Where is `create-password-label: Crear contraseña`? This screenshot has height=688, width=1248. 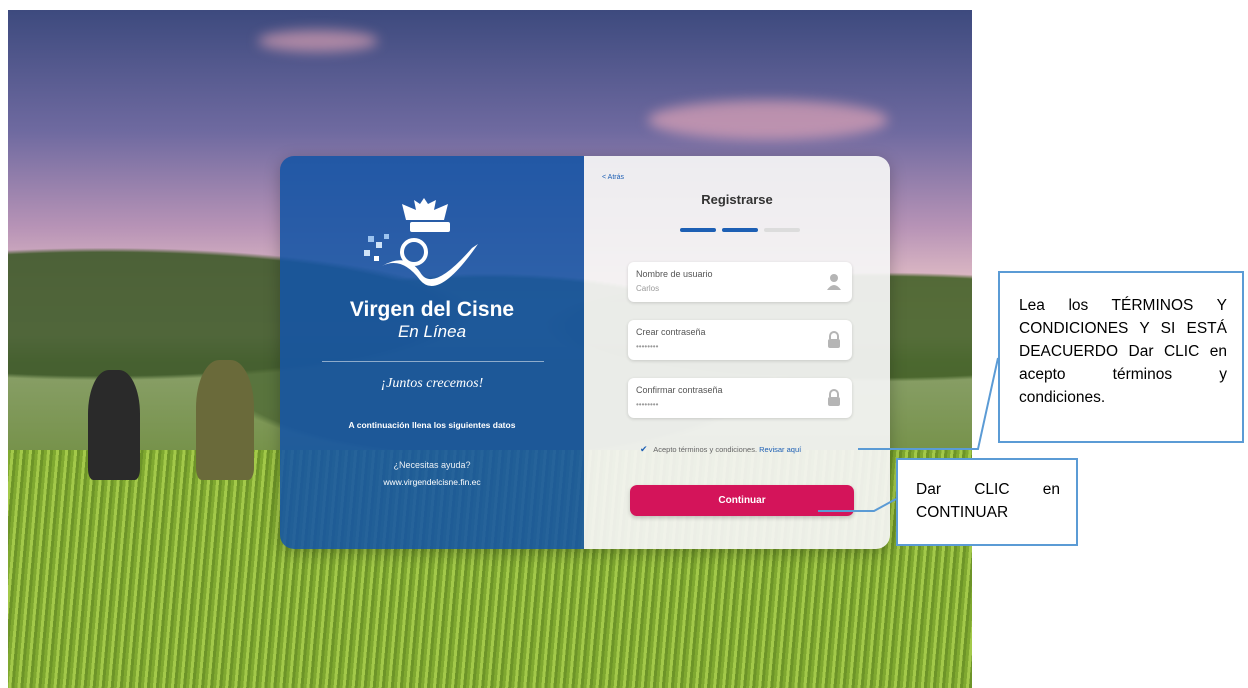
create-password-label: Crear contraseña is located at coordinates (671, 332).